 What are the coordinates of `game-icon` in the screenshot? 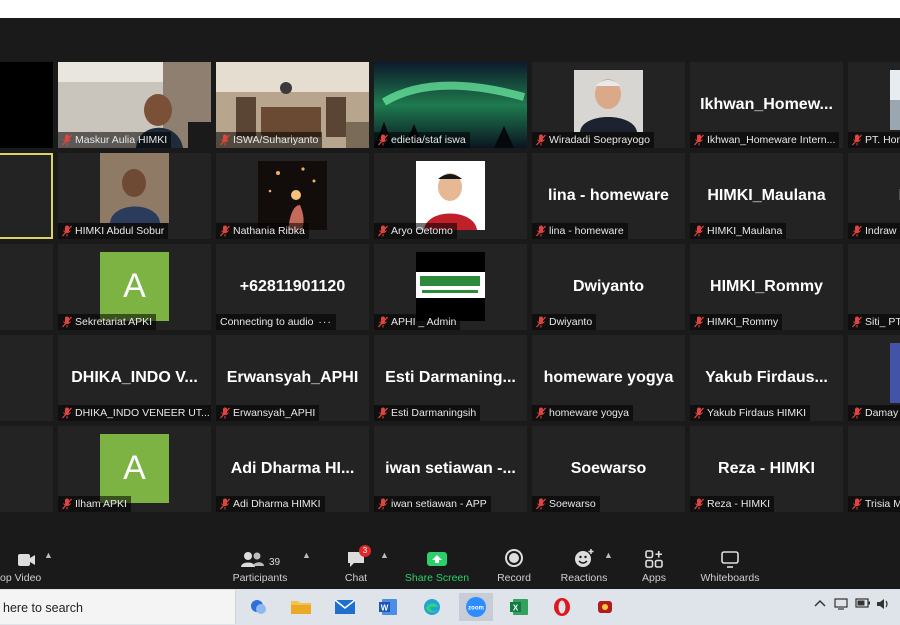 It's located at (605, 607).